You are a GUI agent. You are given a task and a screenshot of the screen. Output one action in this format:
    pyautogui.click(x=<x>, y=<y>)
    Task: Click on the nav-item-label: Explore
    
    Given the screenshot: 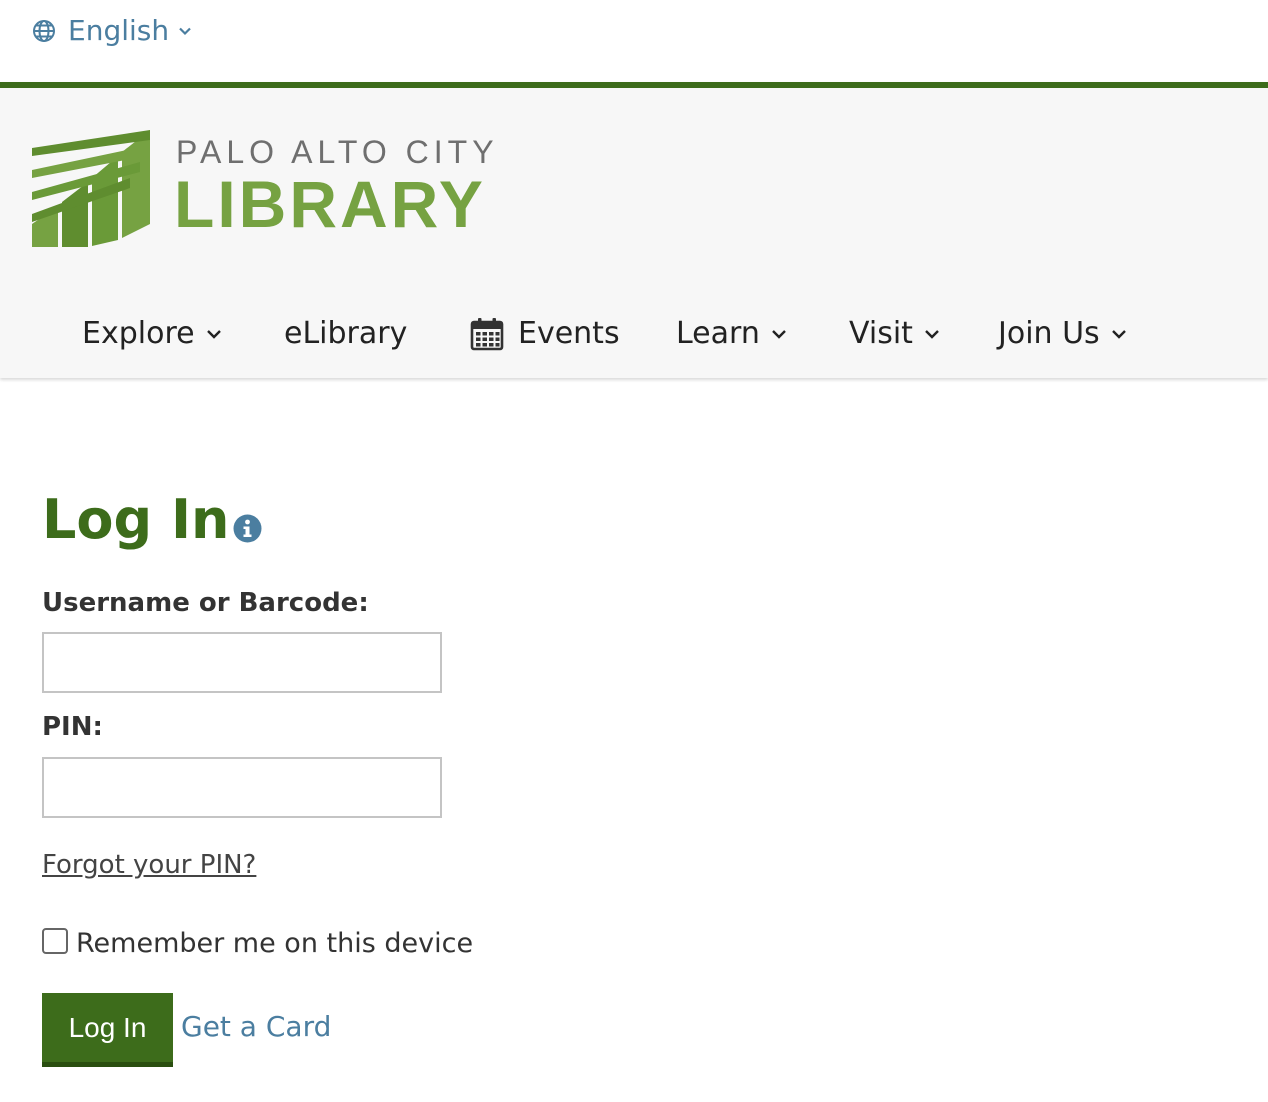 What is the action you would take?
    pyautogui.click(x=138, y=333)
    